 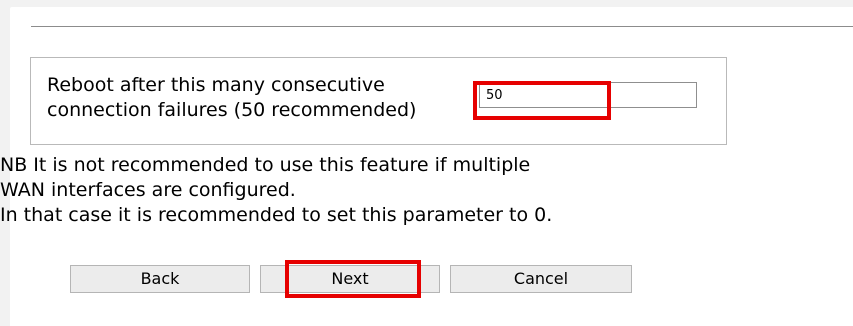 I want to click on note-line: WAN interfaces are configured., so click(x=148, y=190).